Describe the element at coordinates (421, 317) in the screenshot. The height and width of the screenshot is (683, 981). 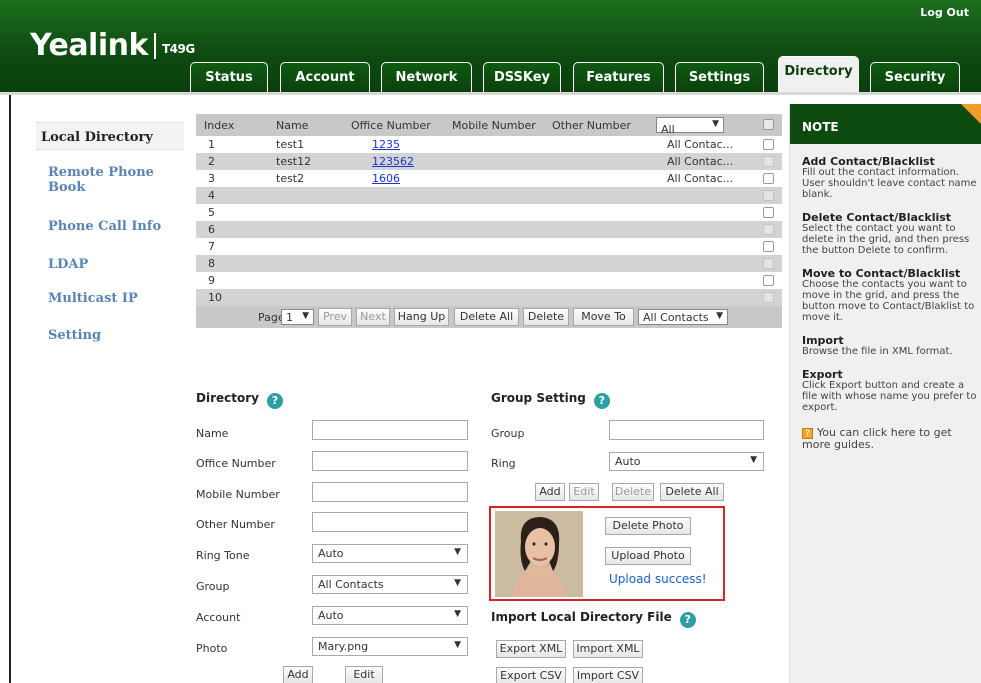
I see `hang-up-button: Hang Up` at that location.